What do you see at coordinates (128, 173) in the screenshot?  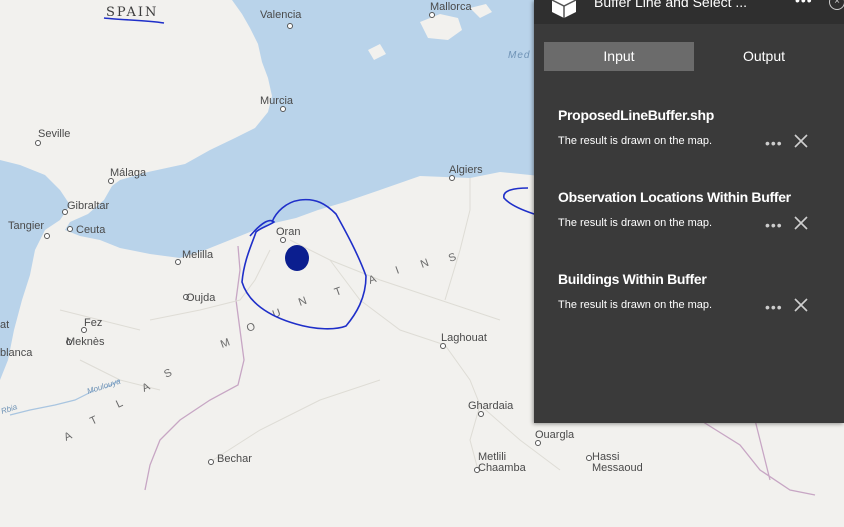 I see `city-label: Málaga` at bounding box center [128, 173].